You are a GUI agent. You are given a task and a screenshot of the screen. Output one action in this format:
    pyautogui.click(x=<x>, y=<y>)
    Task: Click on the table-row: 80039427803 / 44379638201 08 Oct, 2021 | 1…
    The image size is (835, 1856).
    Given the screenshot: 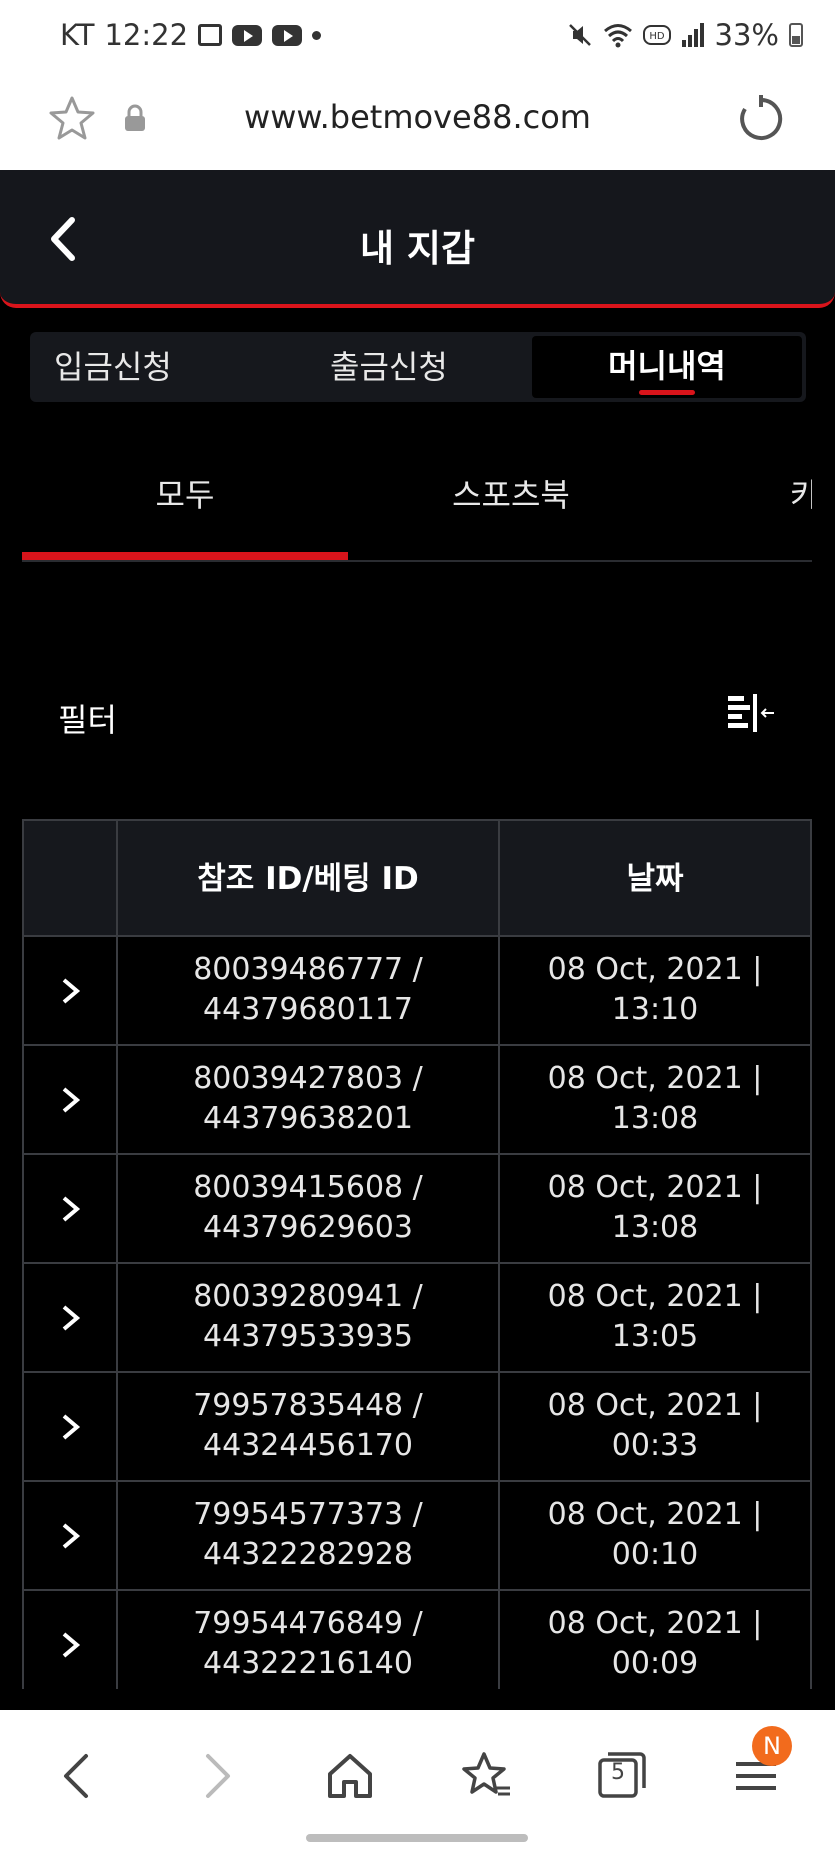 What is the action you would take?
    pyautogui.click(x=417, y=1100)
    